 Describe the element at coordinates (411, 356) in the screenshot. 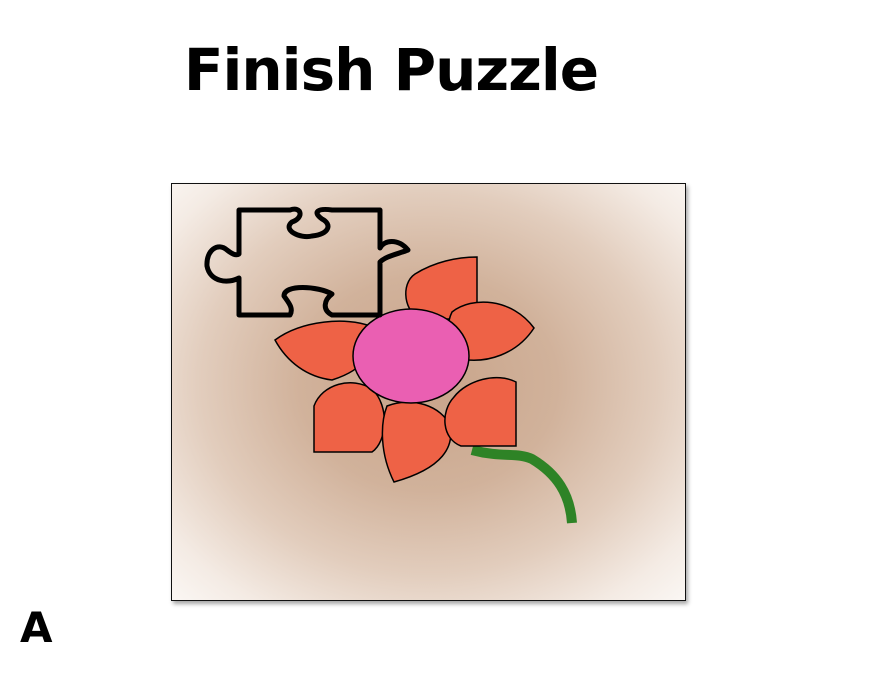

I see `flower-center` at that location.